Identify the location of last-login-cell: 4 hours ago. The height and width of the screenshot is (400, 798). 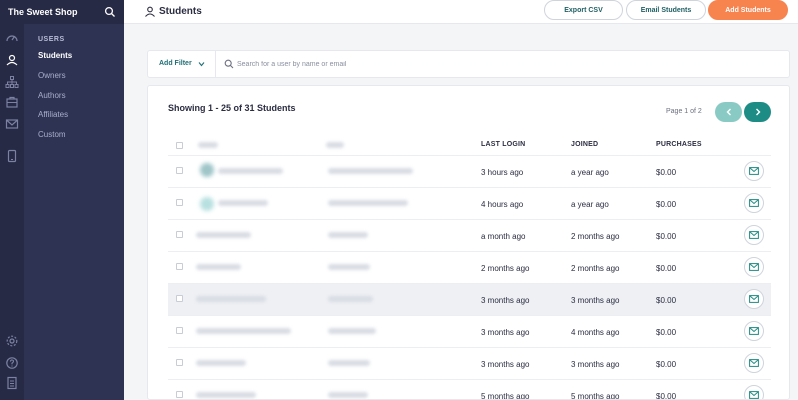
(502, 204).